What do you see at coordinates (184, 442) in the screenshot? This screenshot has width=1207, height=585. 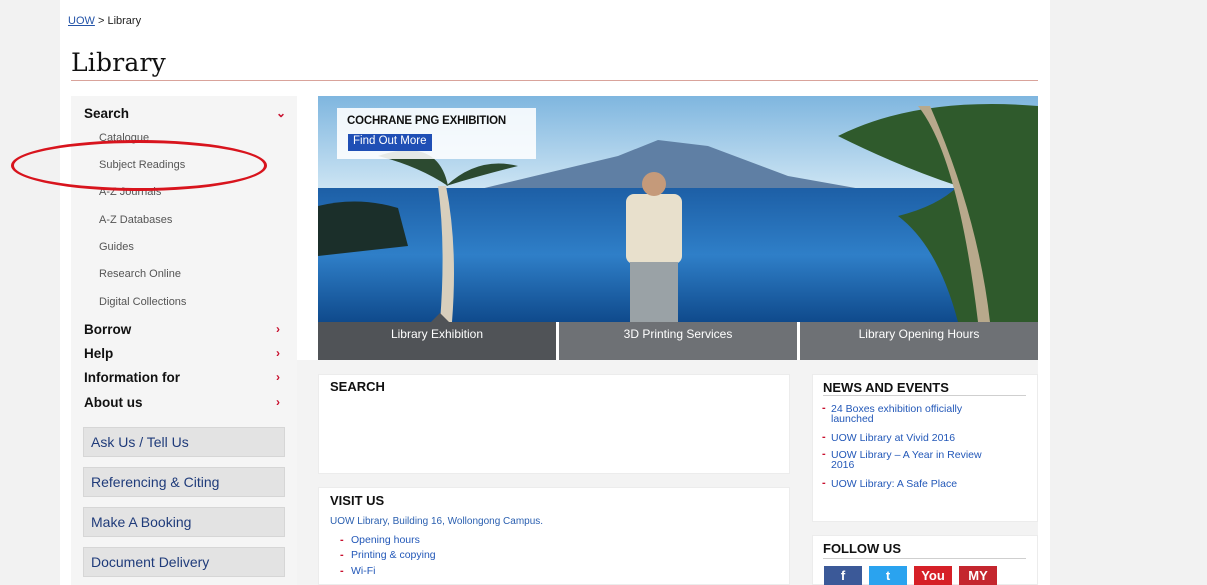 I see `ask-us-button: Ask Us / Tell Us` at bounding box center [184, 442].